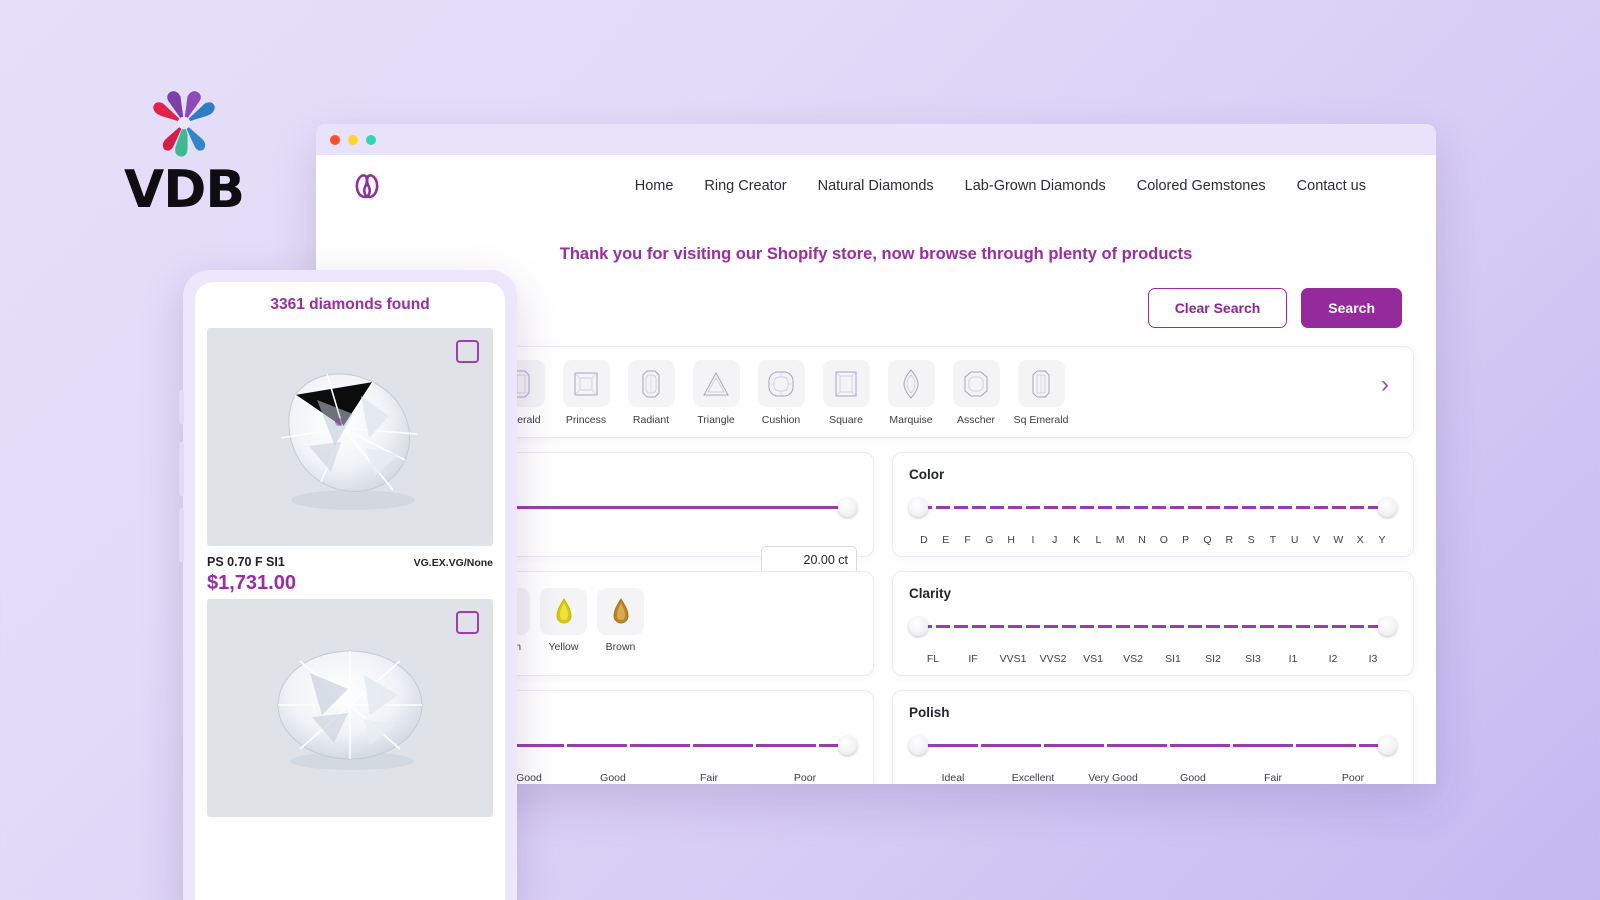 The height and width of the screenshot is (900, 1600). I want to click on color-slider, so click(1153, 515).